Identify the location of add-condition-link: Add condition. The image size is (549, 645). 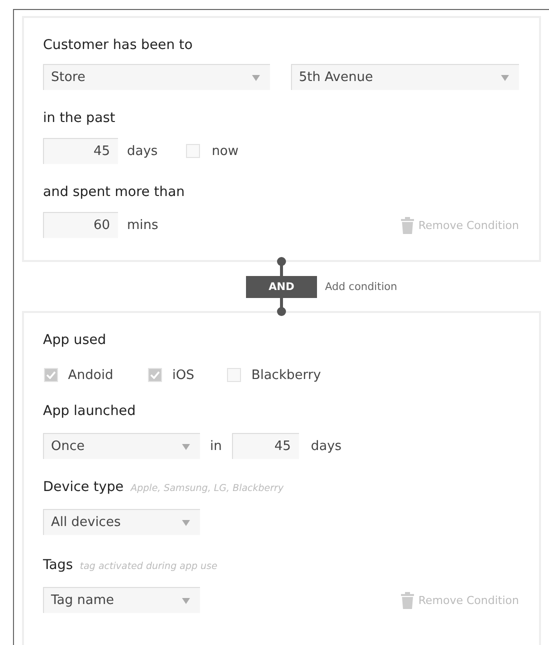
(361, 286).